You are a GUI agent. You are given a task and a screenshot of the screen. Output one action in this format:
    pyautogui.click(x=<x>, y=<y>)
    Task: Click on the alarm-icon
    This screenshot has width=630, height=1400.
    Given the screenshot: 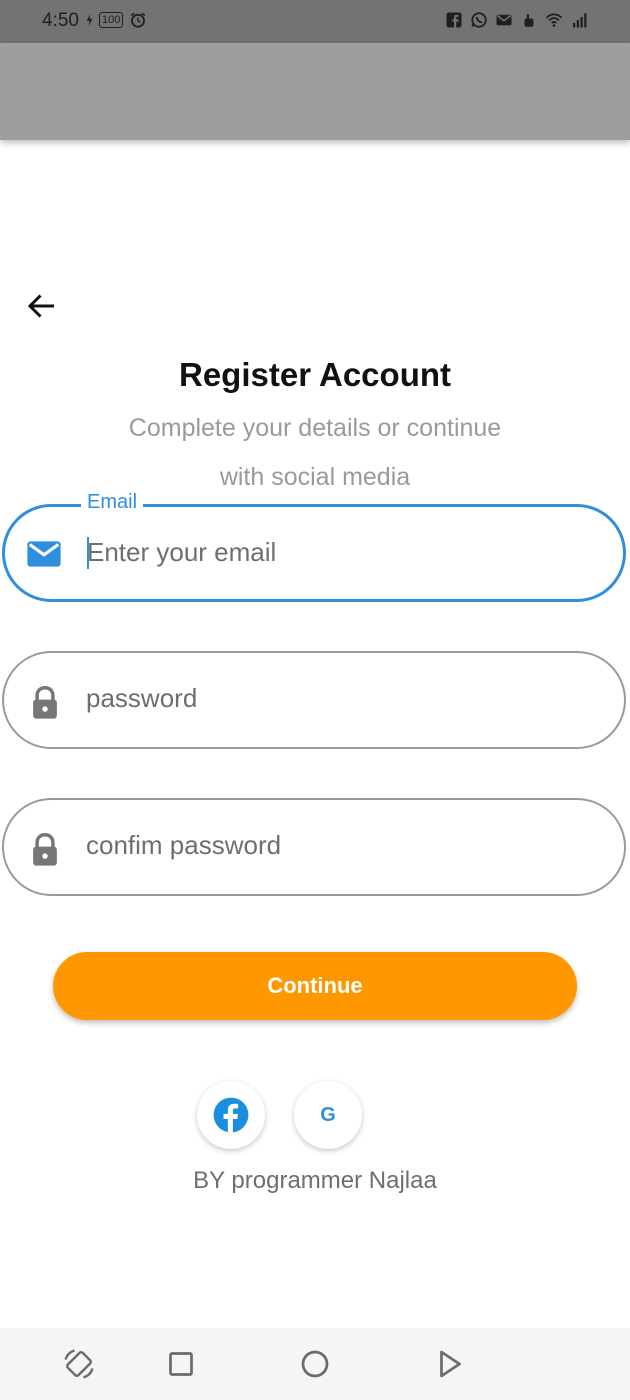 What is the action you would take?
    pyautogui.click(x=138, y=20)
    